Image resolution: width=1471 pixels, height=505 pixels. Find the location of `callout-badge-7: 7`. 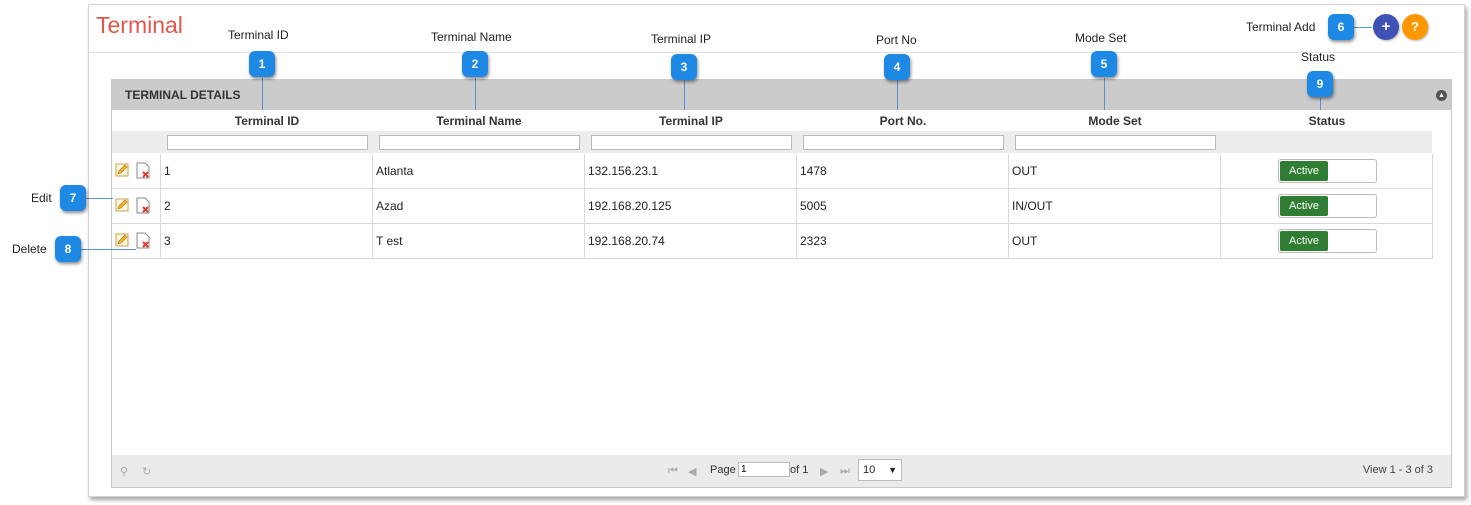

callout-badge-7: 7 is located at coordinates (73, 198).